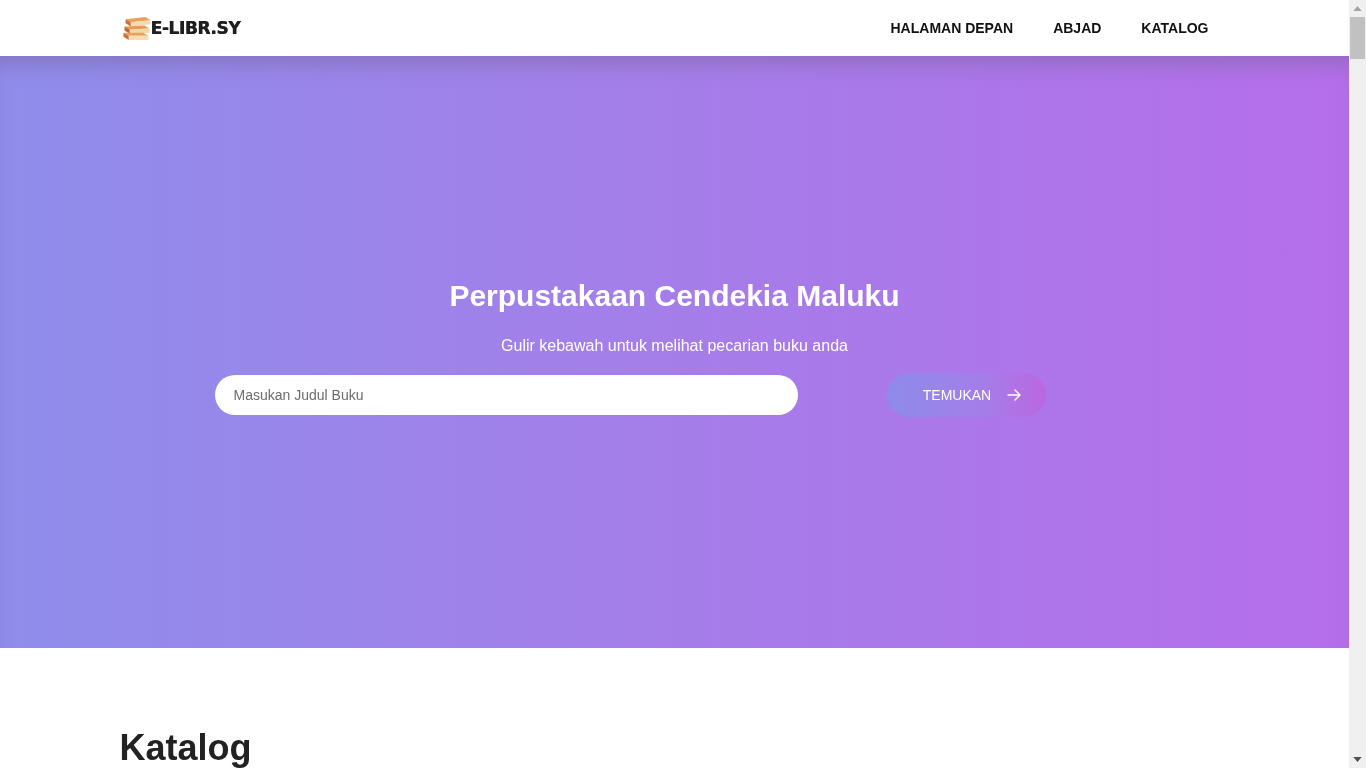 This screenshot has width=1366, height=768. I want to click on scrollbar, so click(1357, 384).